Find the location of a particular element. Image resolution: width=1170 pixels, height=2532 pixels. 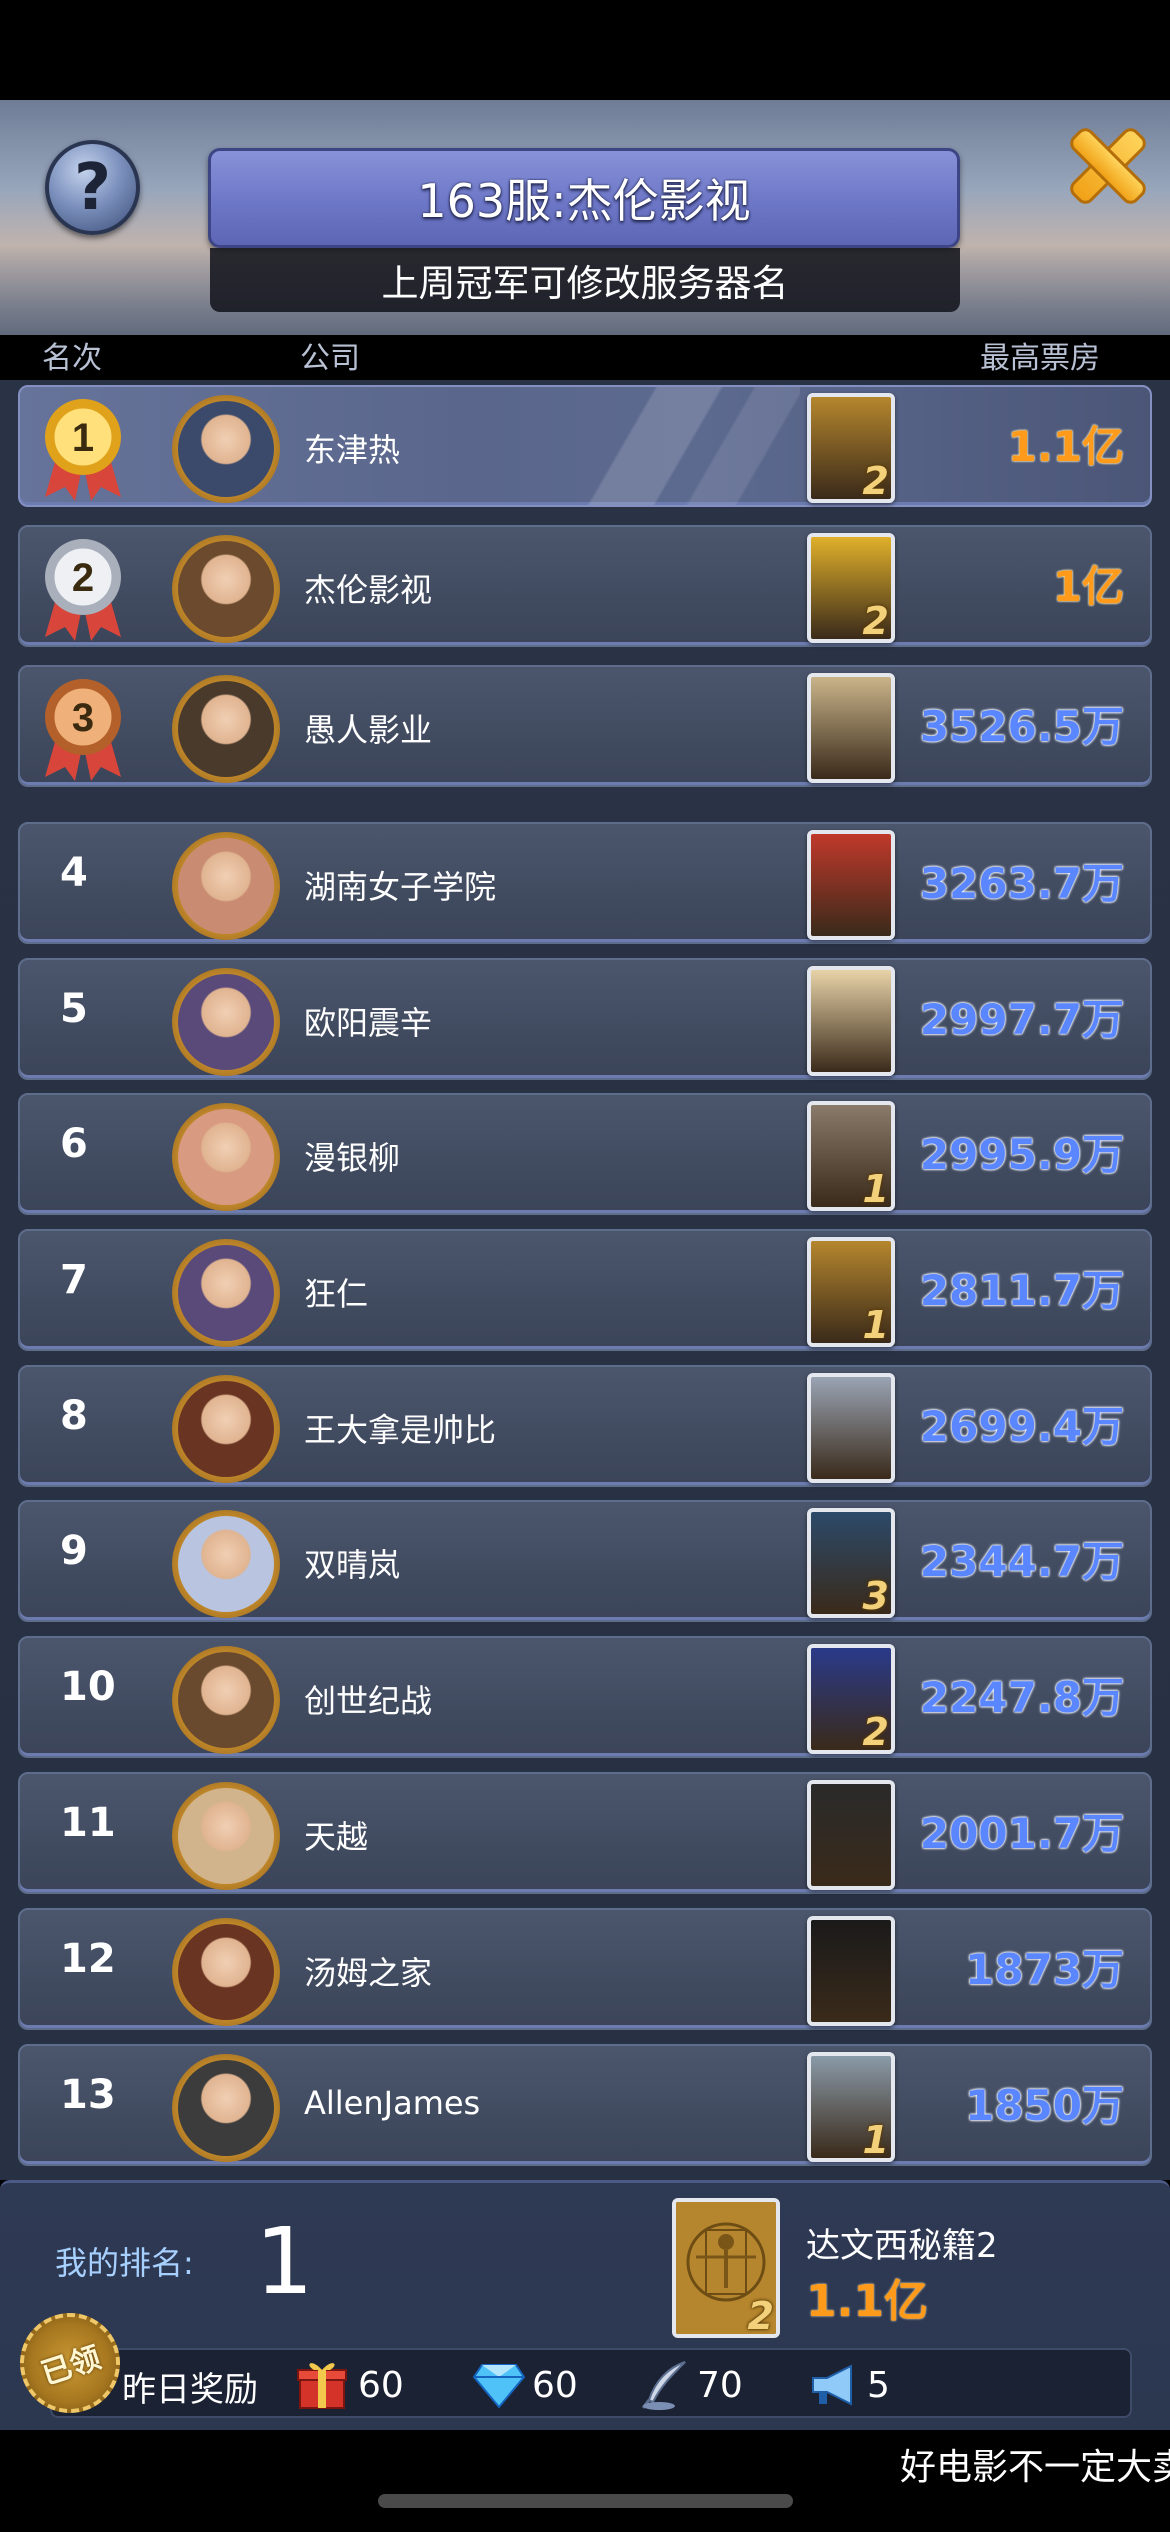

company-name: 王大拿是帅比 is located at coordinates (400, 1430).